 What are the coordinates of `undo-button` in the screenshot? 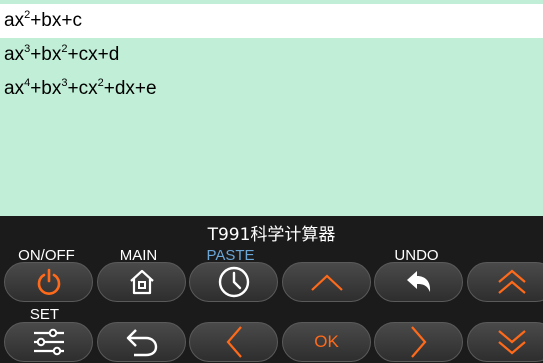 It's located at (418, 282).